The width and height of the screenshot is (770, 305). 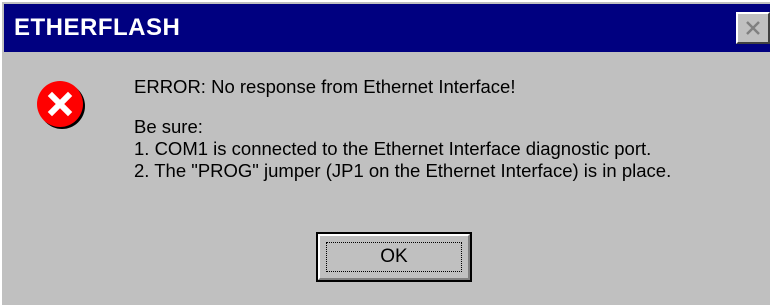 I want to click on ok-button: OK, so click(x=394, y=257).